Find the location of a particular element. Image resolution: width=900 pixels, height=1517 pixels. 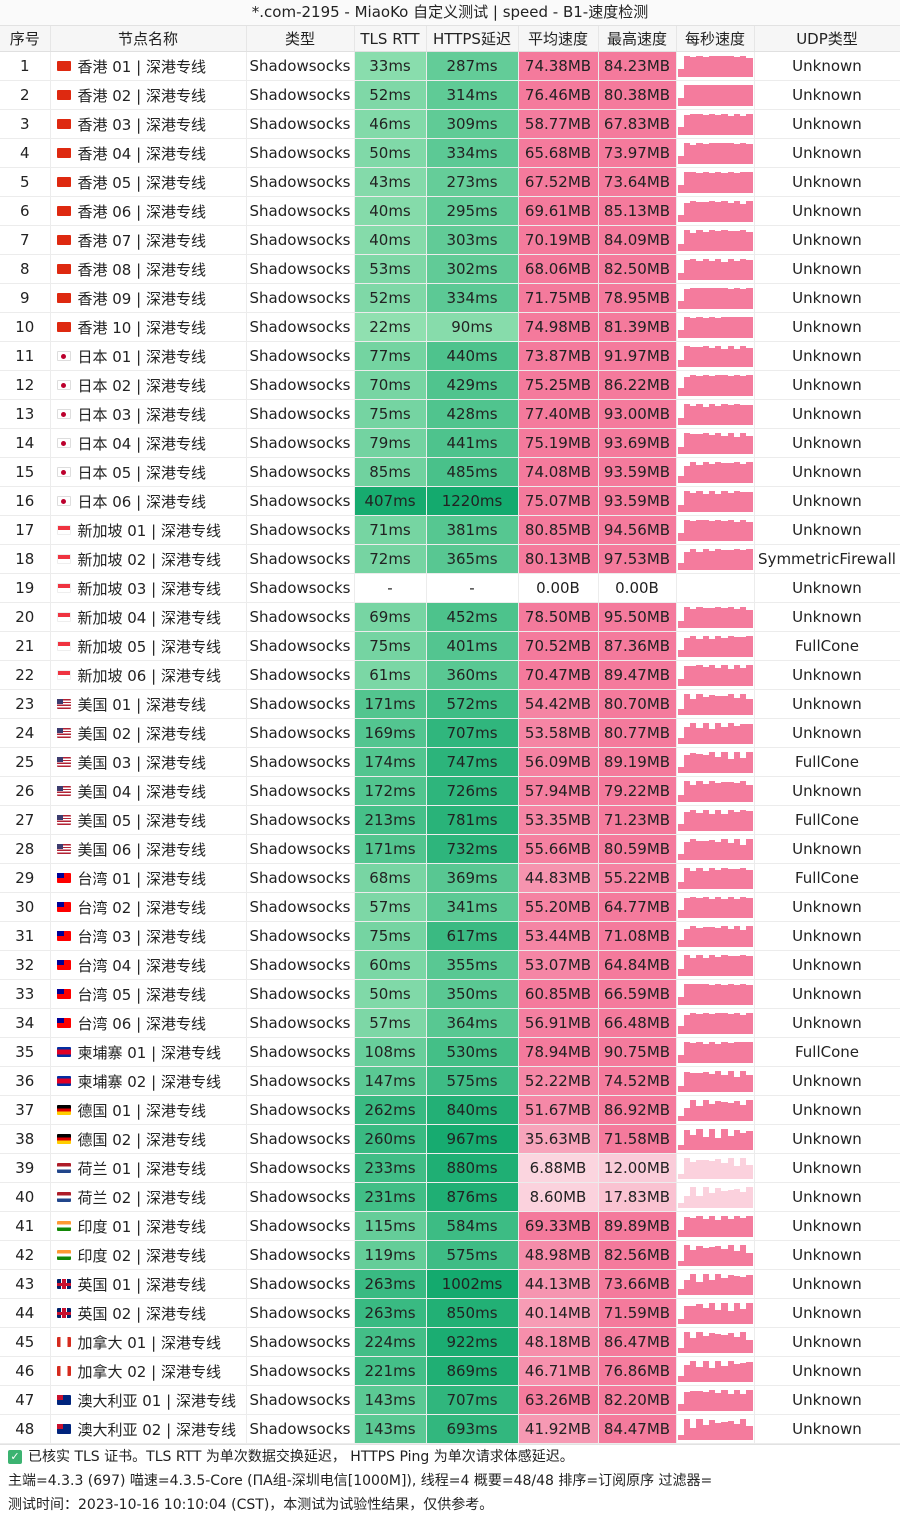

node-name-text: 荷兰 01 | 深港专线 is located at coordinates (141, 1168).